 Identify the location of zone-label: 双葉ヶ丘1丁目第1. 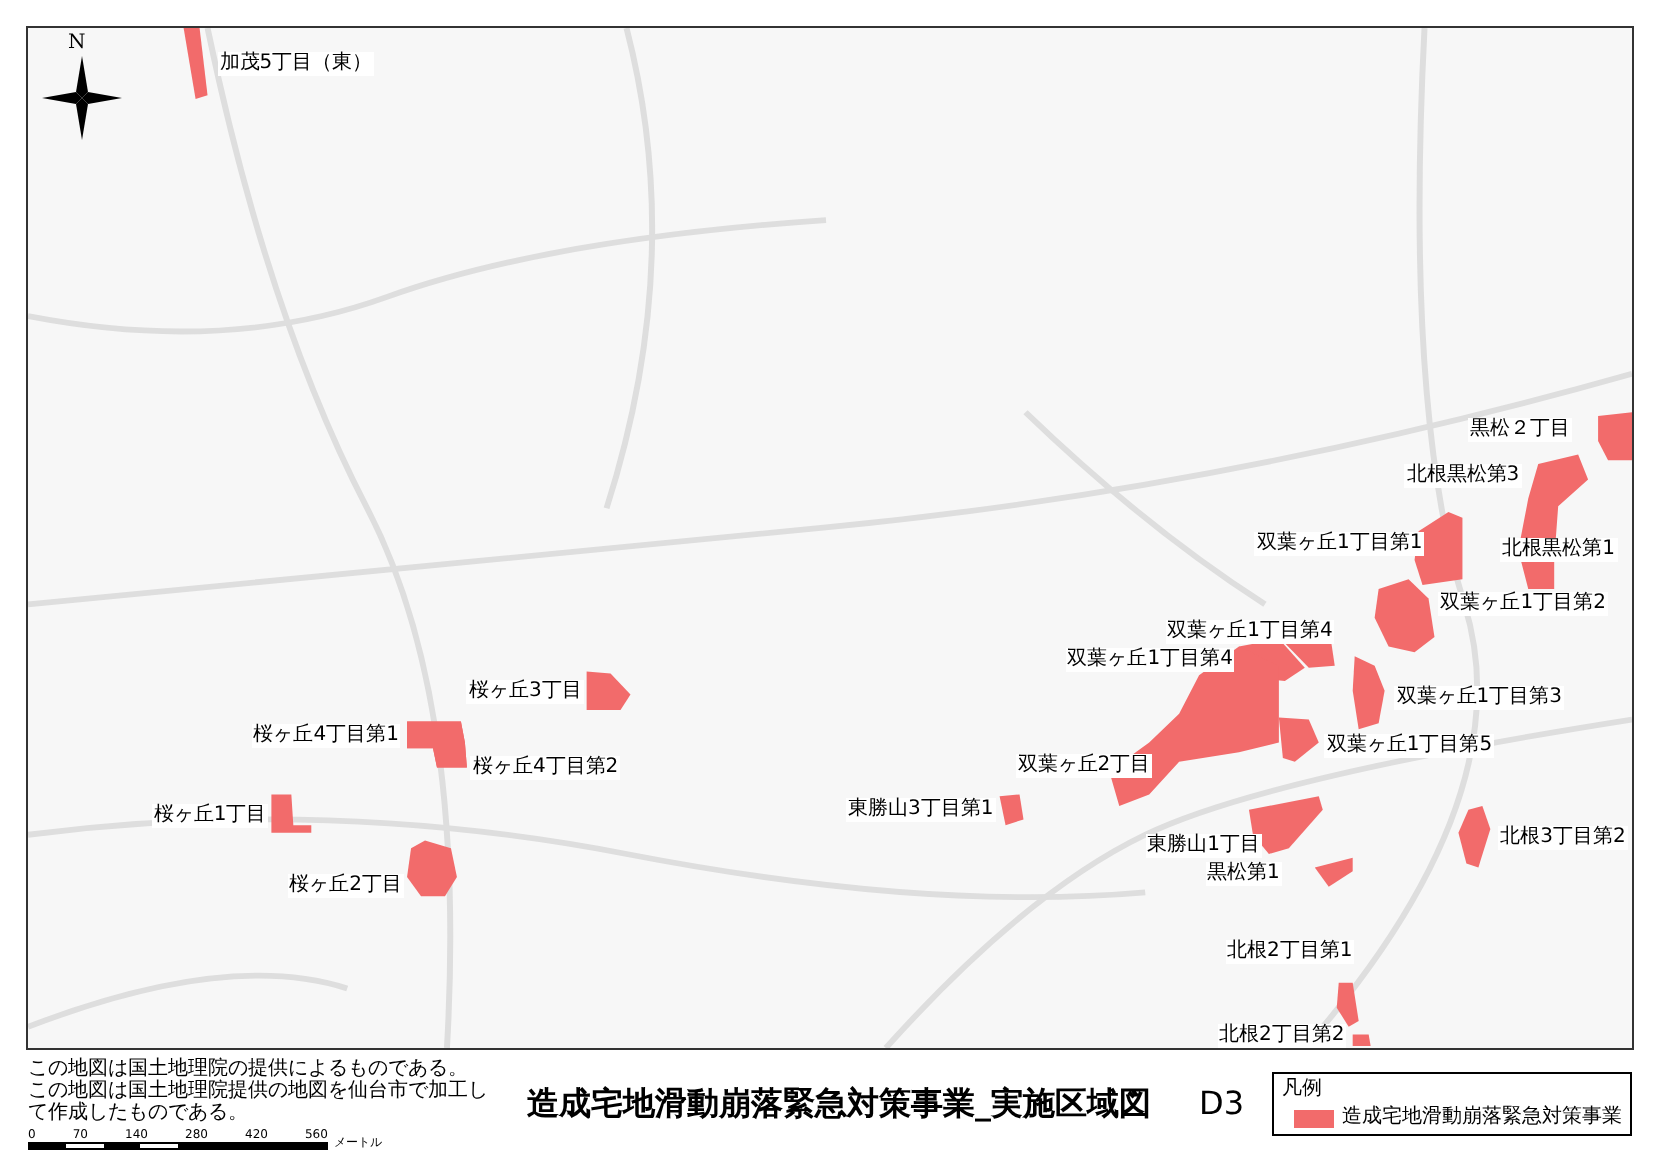
(1339, 543).